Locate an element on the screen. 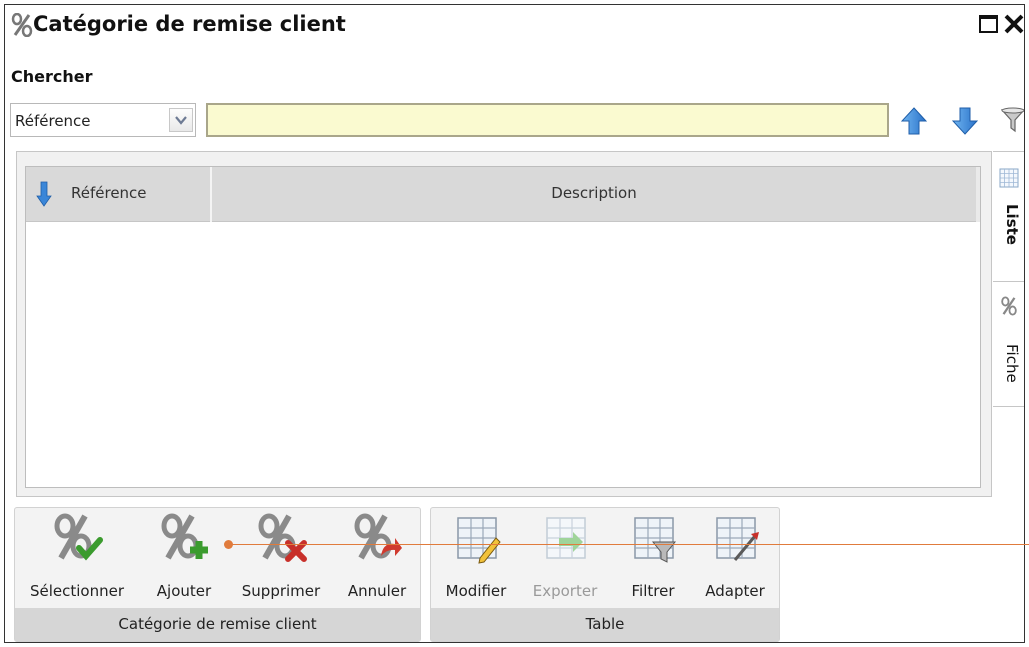 Image resolution: width=1029 pixels, height=647 pixels. adapt-button: Adapter is located at coordinates (735, 558).